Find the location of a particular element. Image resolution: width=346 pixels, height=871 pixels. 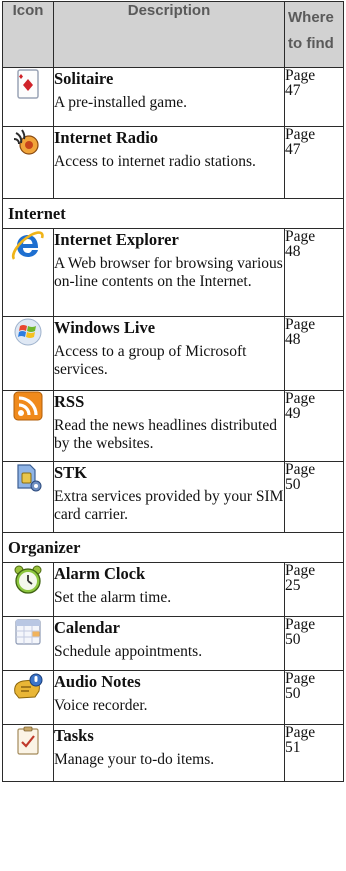

description-cell: Alarm Clock Set the alarm time. is located at coordinates (169, 589).